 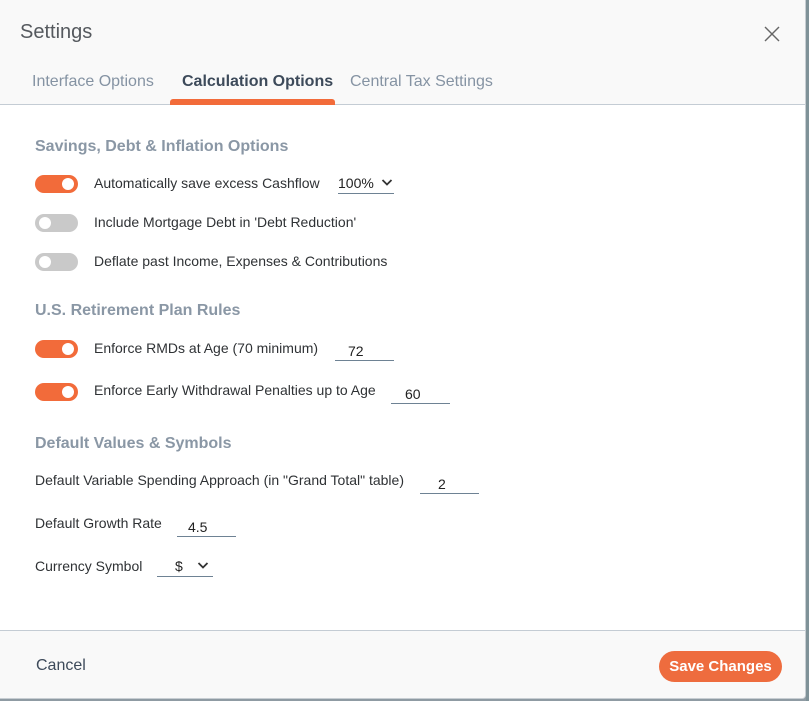 I want to click on toggle-enforce-rmds, so click(x=56, y=349).